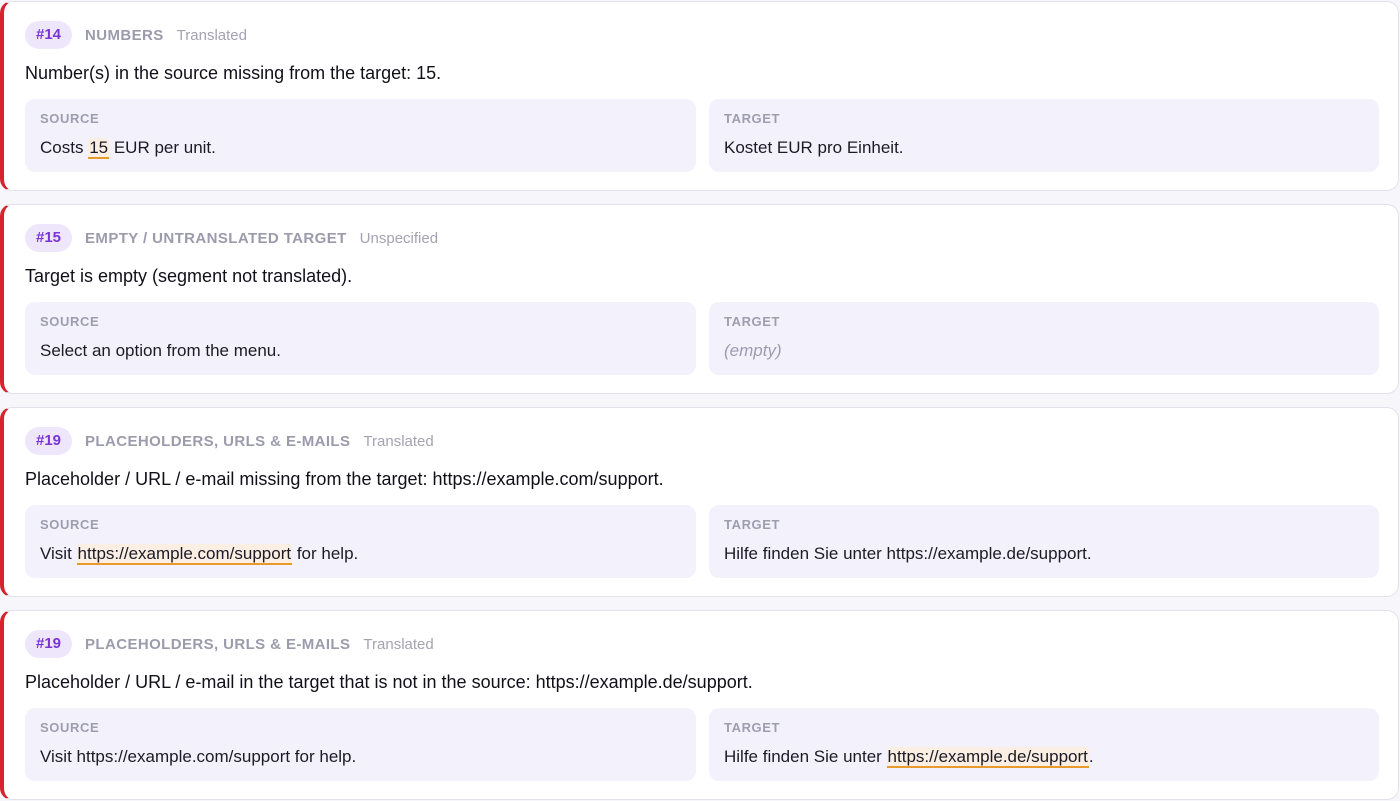 The height and width of the screenshot is (801, 1400). What do you see at coordinates (987, 757) in the screenshot?
I see `target-highlight: https://example.de/support` at bounding box center [987, 757].